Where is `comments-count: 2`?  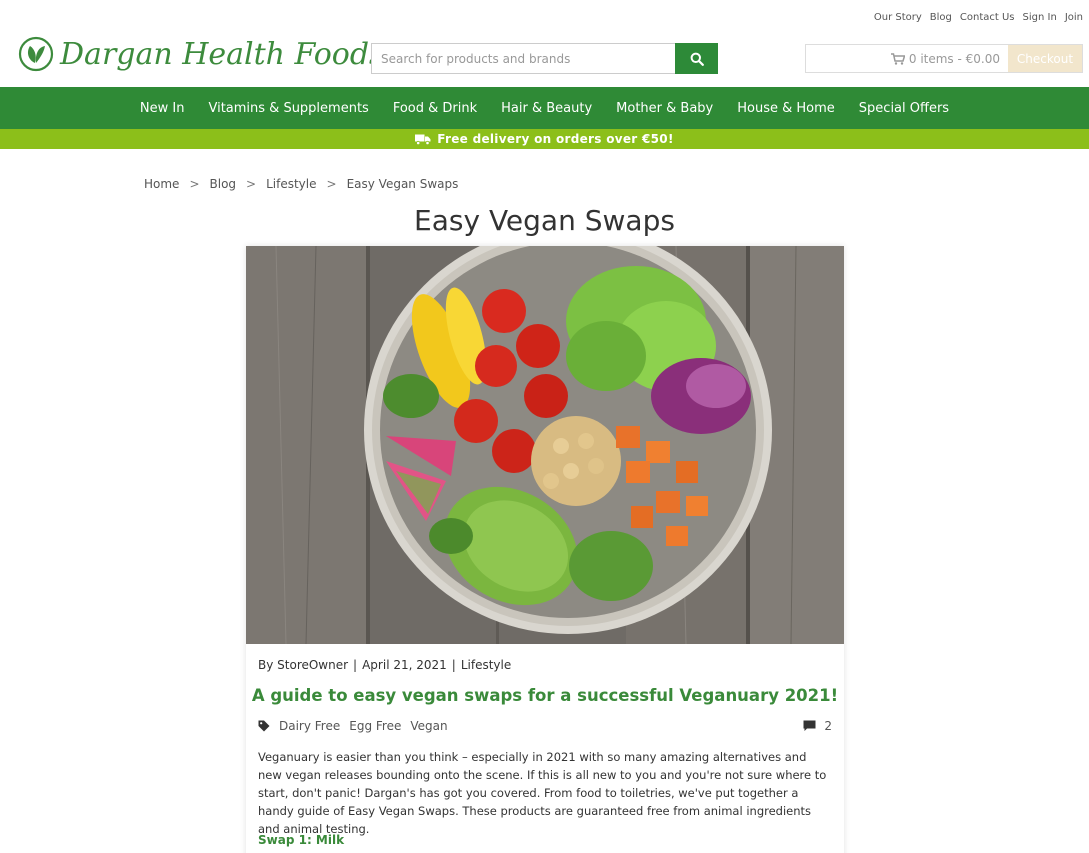
comments-count: 2 is located at coordinates (817, 726).